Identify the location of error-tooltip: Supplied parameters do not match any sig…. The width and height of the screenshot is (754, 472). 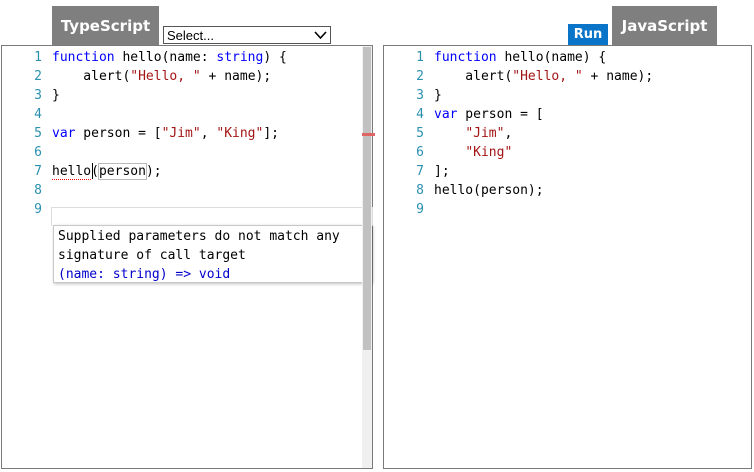
(212, 254).